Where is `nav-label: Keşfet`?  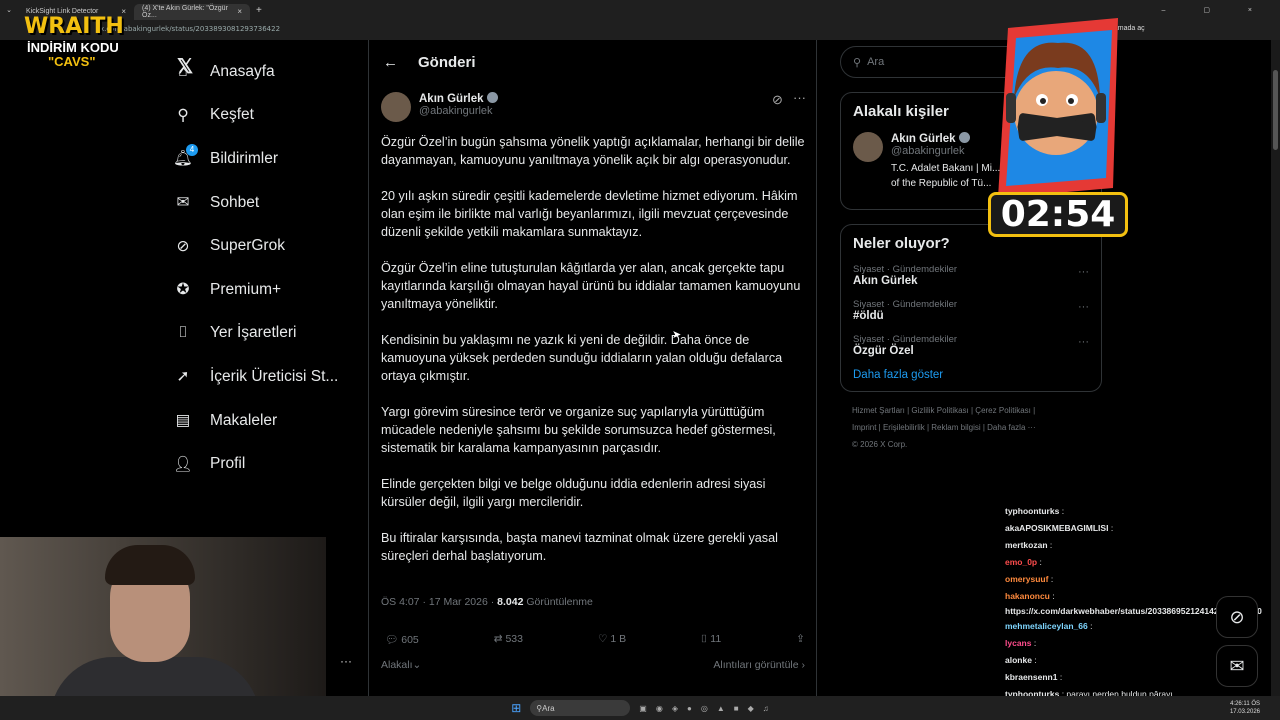
nav-label: Keşfet is located at coordinates (232, 115).